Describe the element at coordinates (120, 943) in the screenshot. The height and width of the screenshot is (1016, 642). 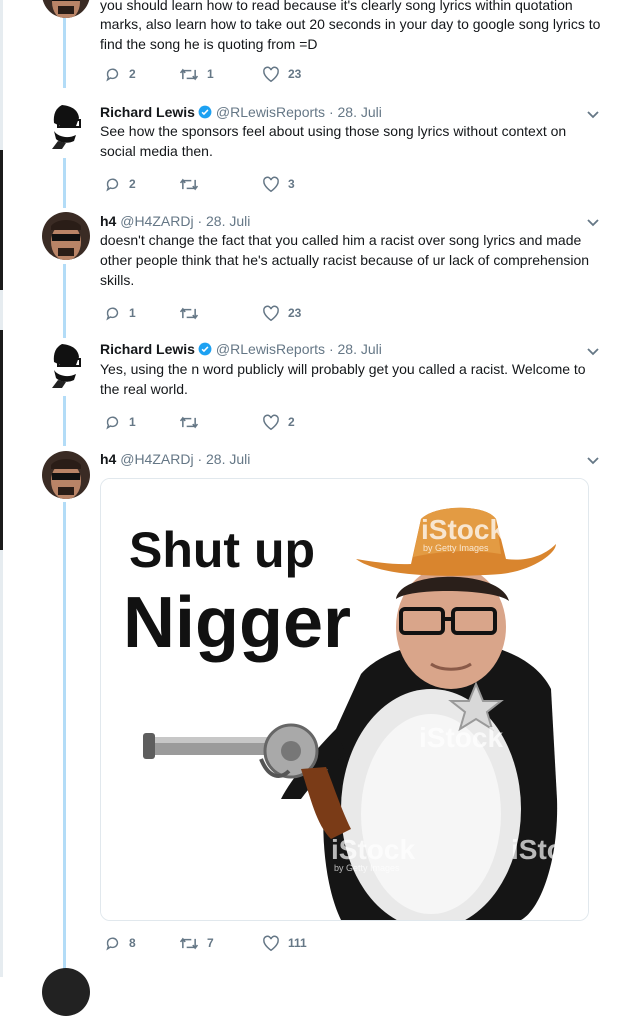
I see `reply-button: 8` at that location.